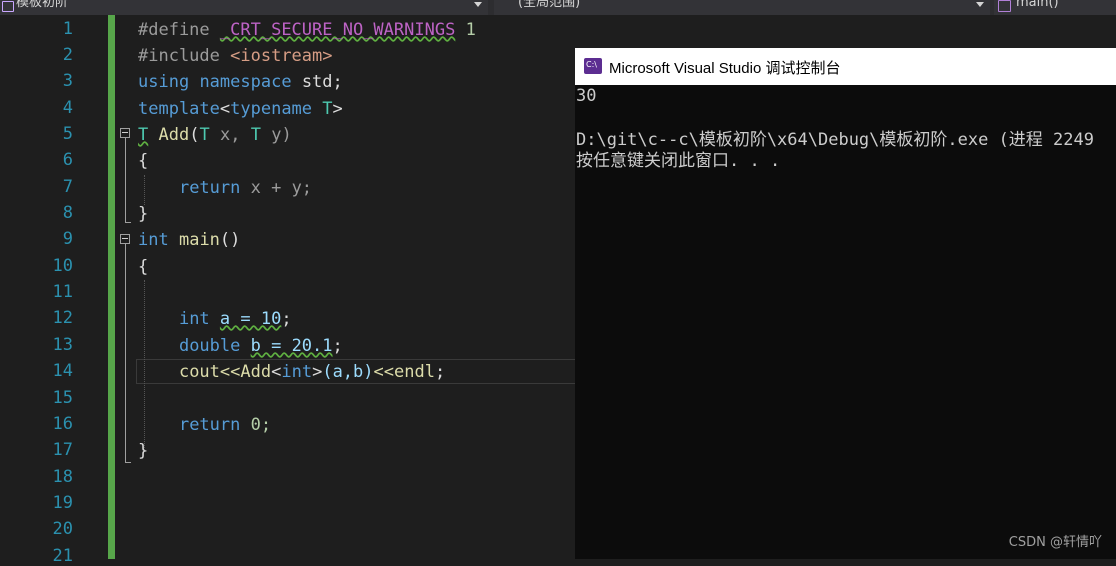  What do you see at coordinates (67, 108) in the screenshot?
I see `line-number: 4` at bounding box center [67, 108].